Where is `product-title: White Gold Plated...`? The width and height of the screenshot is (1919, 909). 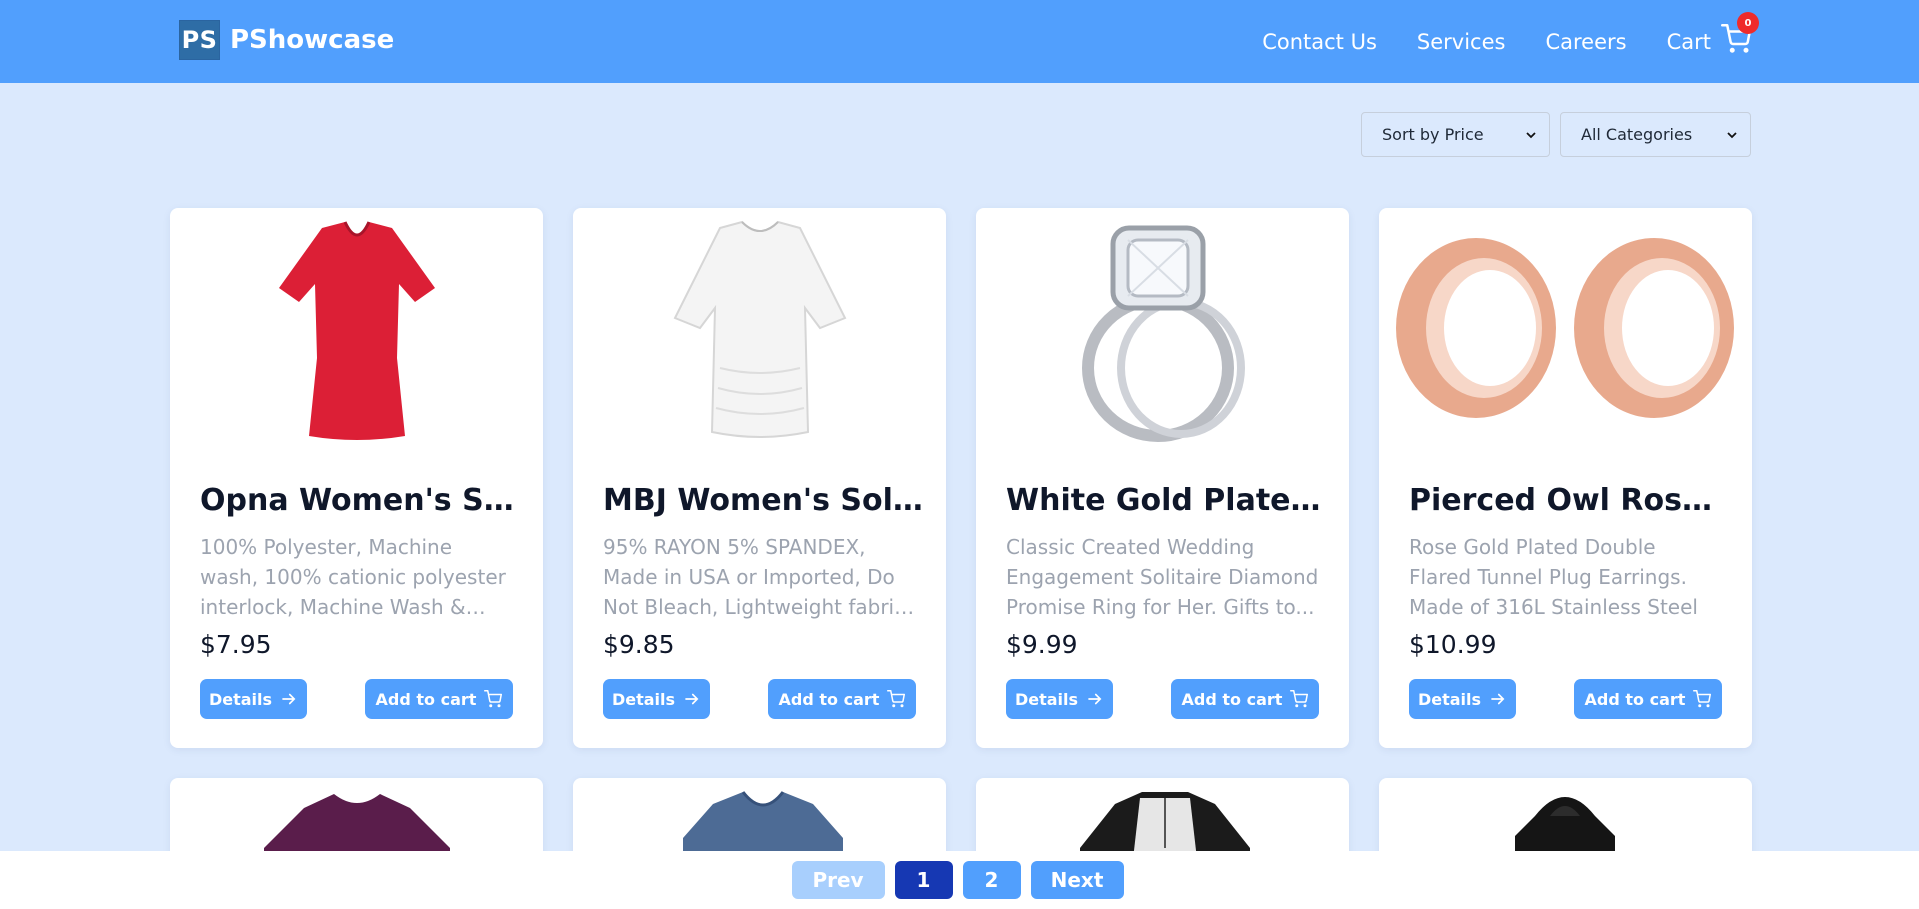
product-title: White Gold Plated... is located at coordinates (1166, 500).